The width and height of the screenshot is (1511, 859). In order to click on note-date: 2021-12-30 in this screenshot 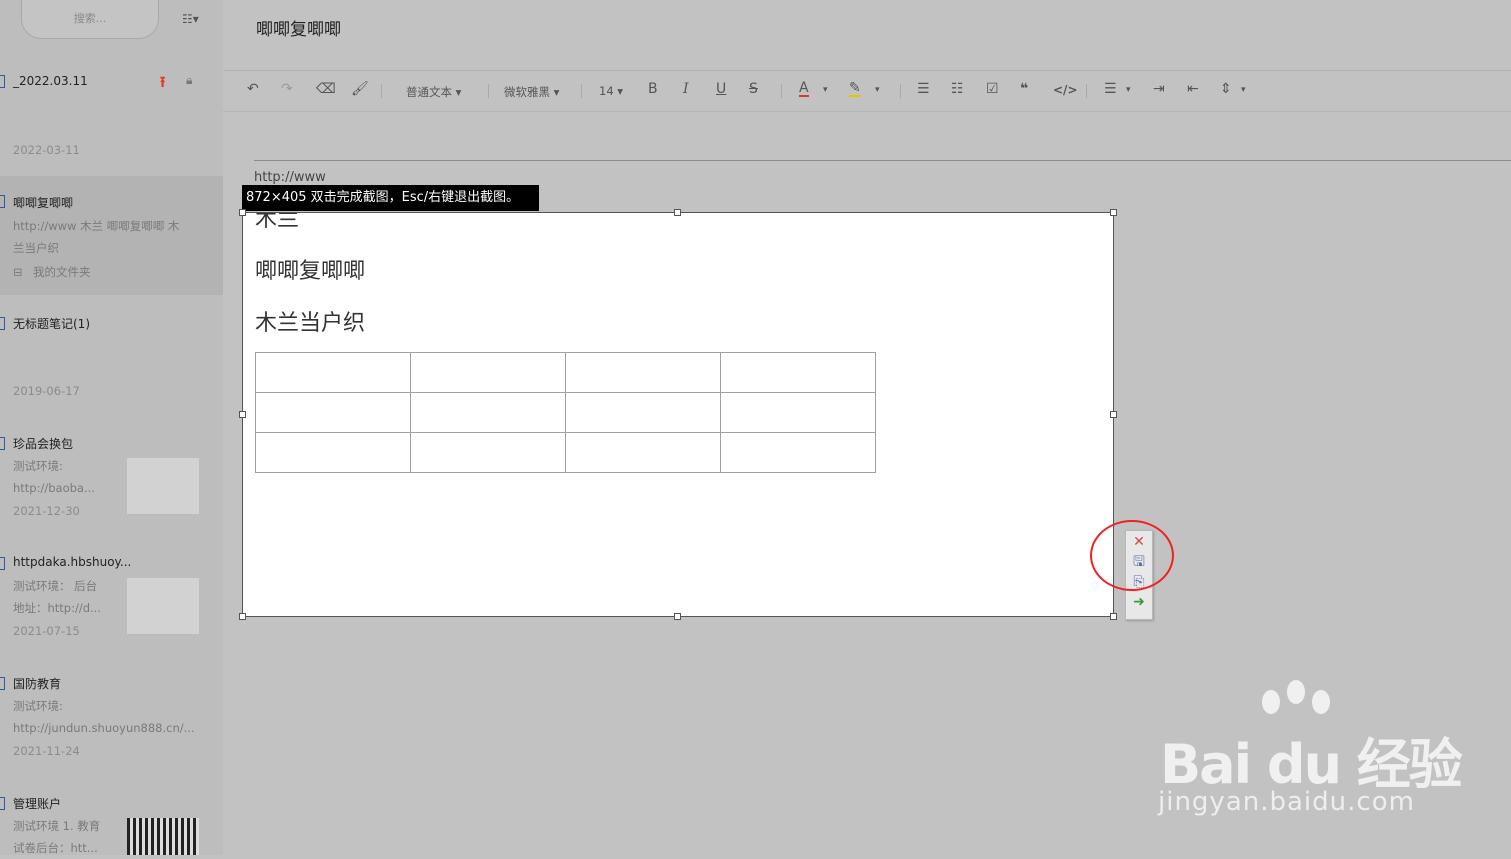, I will do `click(46, 511)`.